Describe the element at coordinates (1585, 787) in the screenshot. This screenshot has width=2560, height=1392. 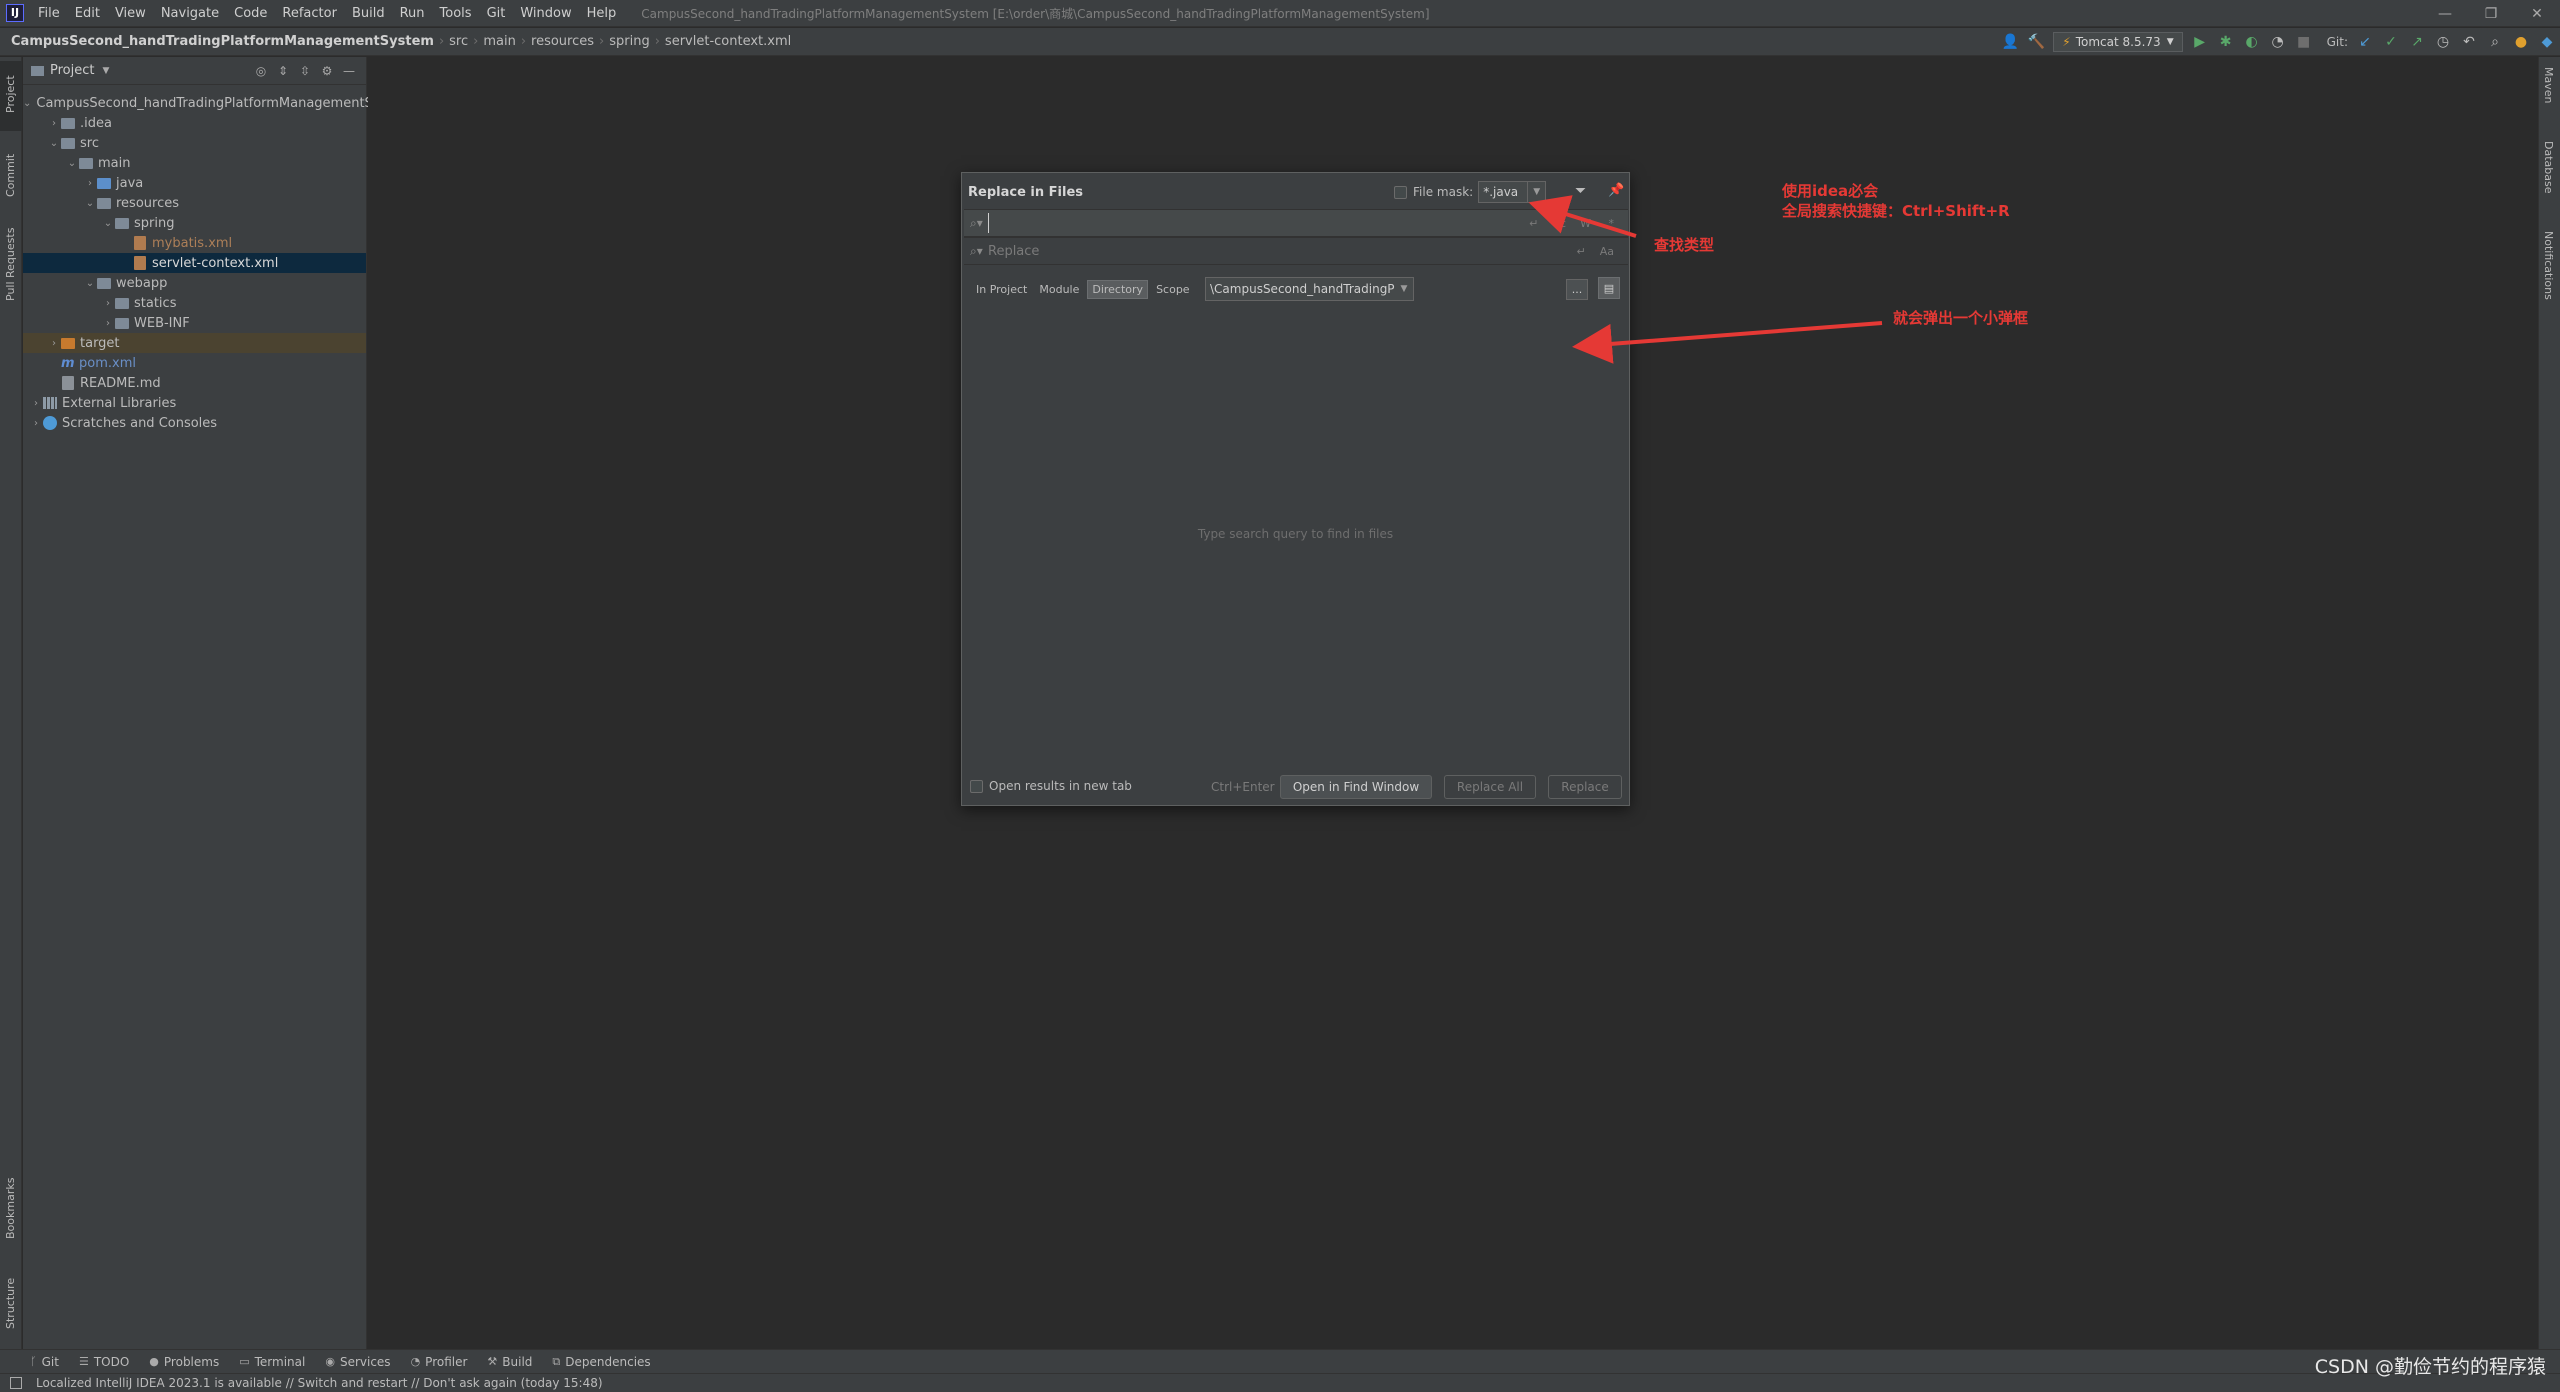
I see `replace-button: Replace` at that location.